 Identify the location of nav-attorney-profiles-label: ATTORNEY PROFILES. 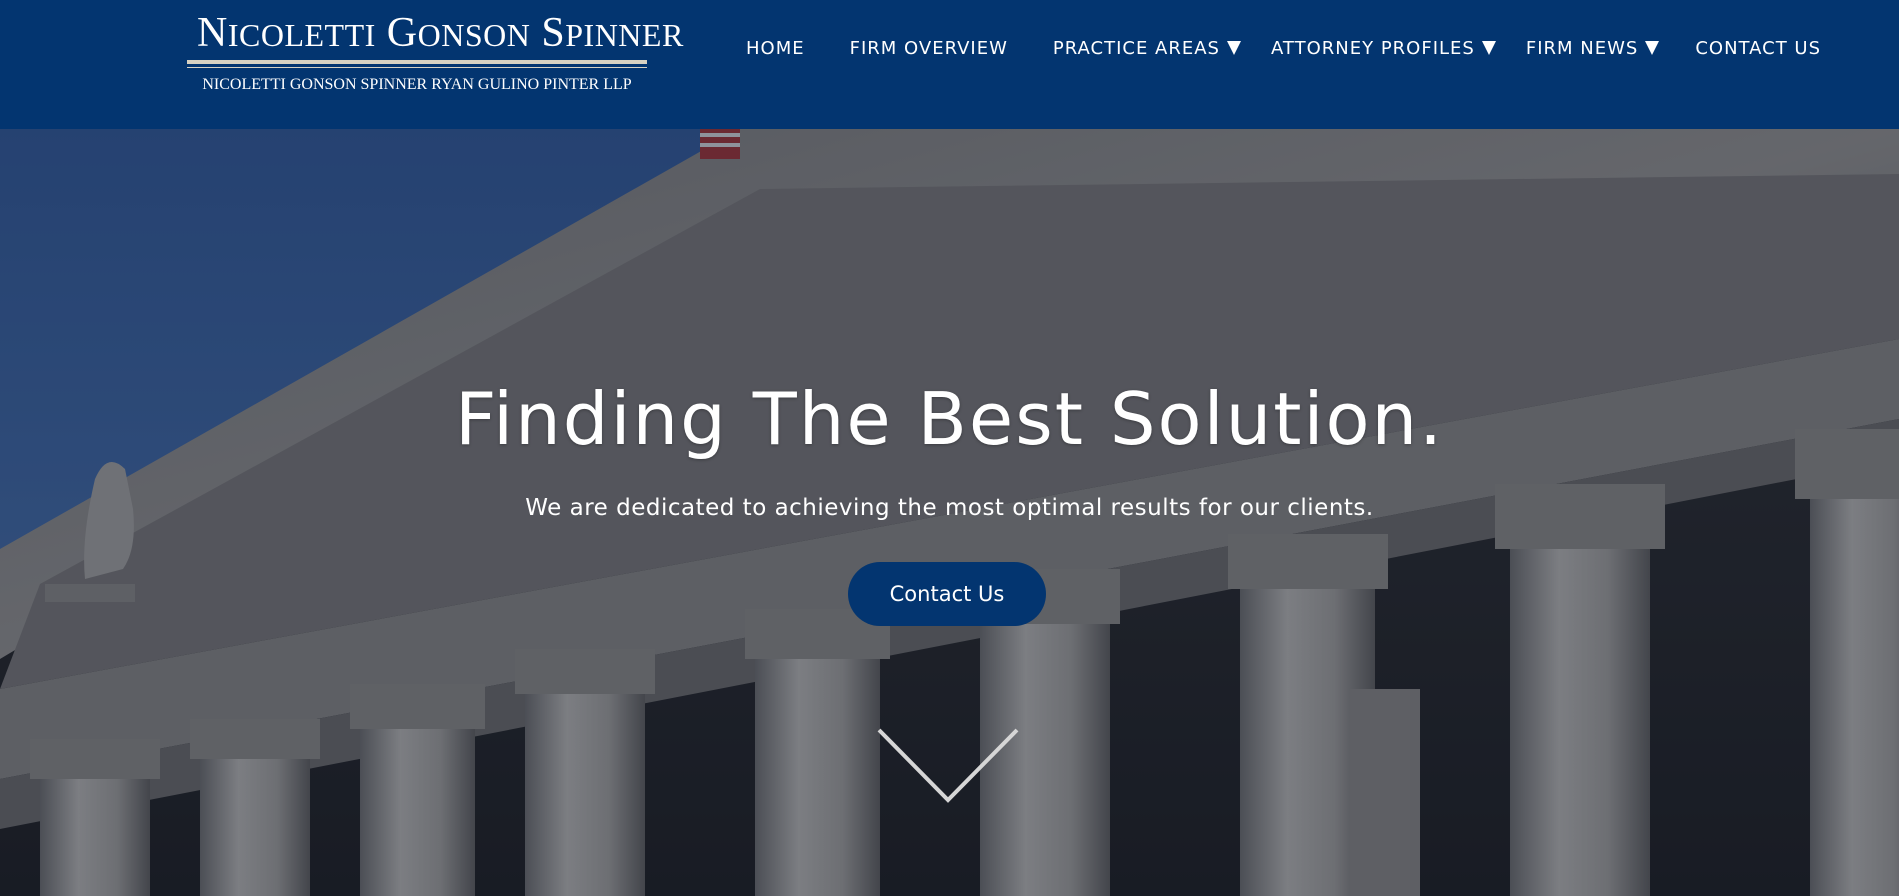
(1373, 48).